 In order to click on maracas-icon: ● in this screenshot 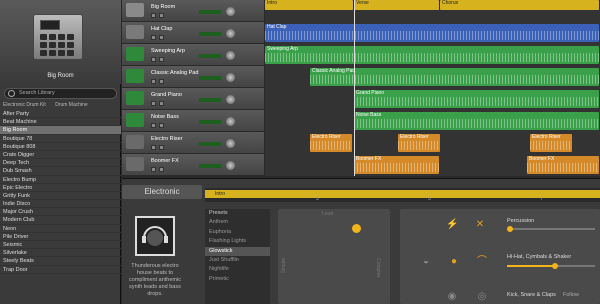, I will do `click(454, 262)`.